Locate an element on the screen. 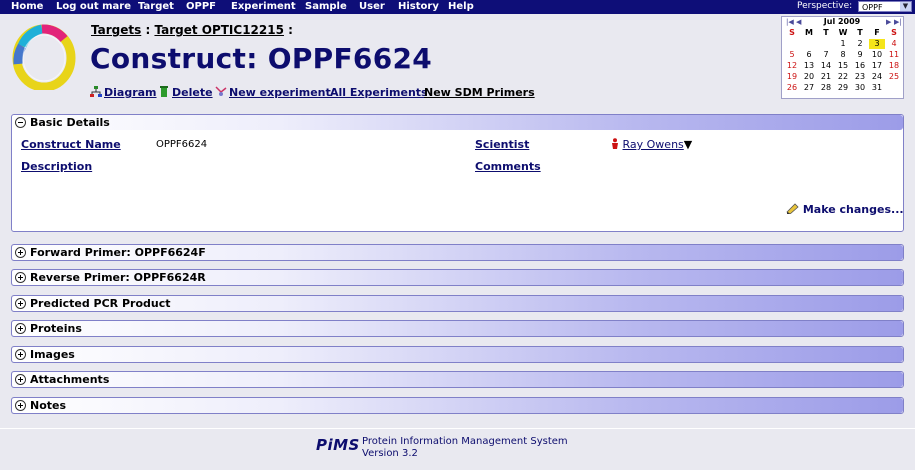 Image resolution: width=915 pixels, height=470 pixels. menu-help: Help is located at coordinates (461, 6).